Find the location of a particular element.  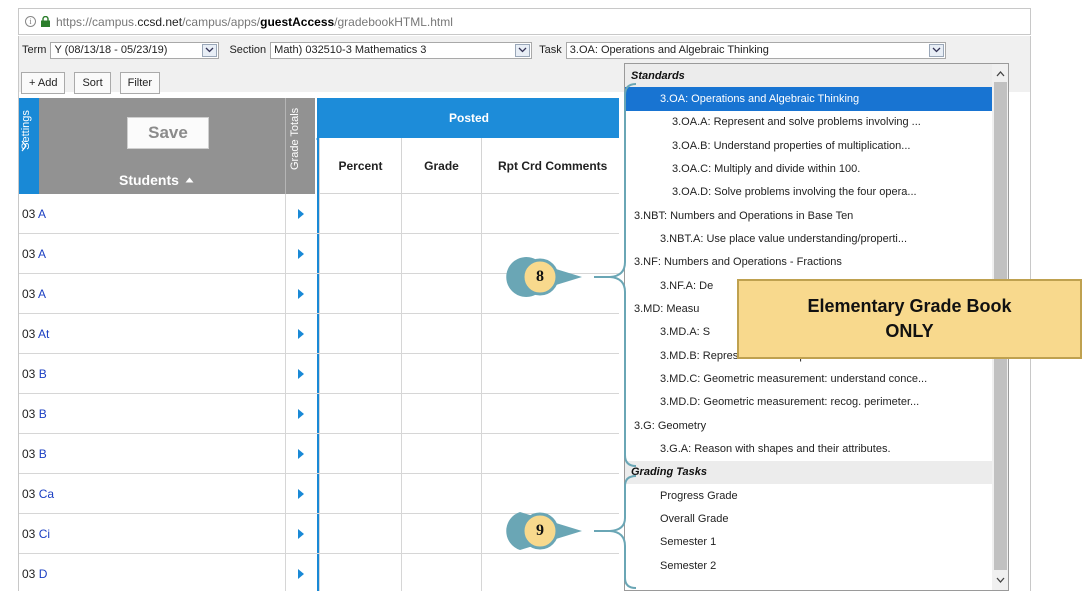

callout-line-2: ONLY is located at coordinates (909, 331).